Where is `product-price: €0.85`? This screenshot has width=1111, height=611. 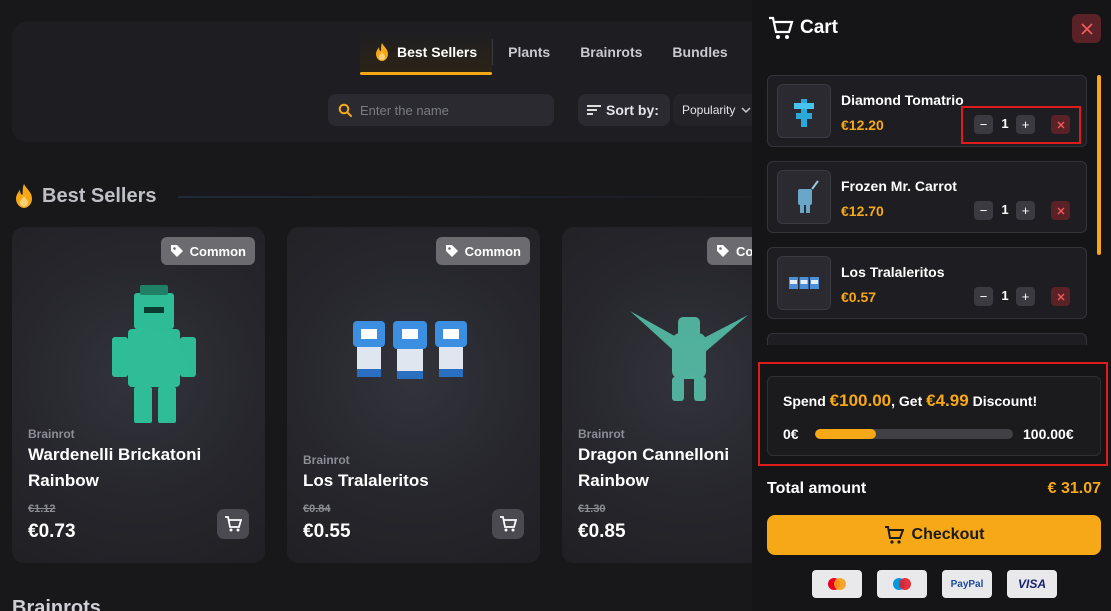 product-price: €0.85 is located at coordinates (602, 531).